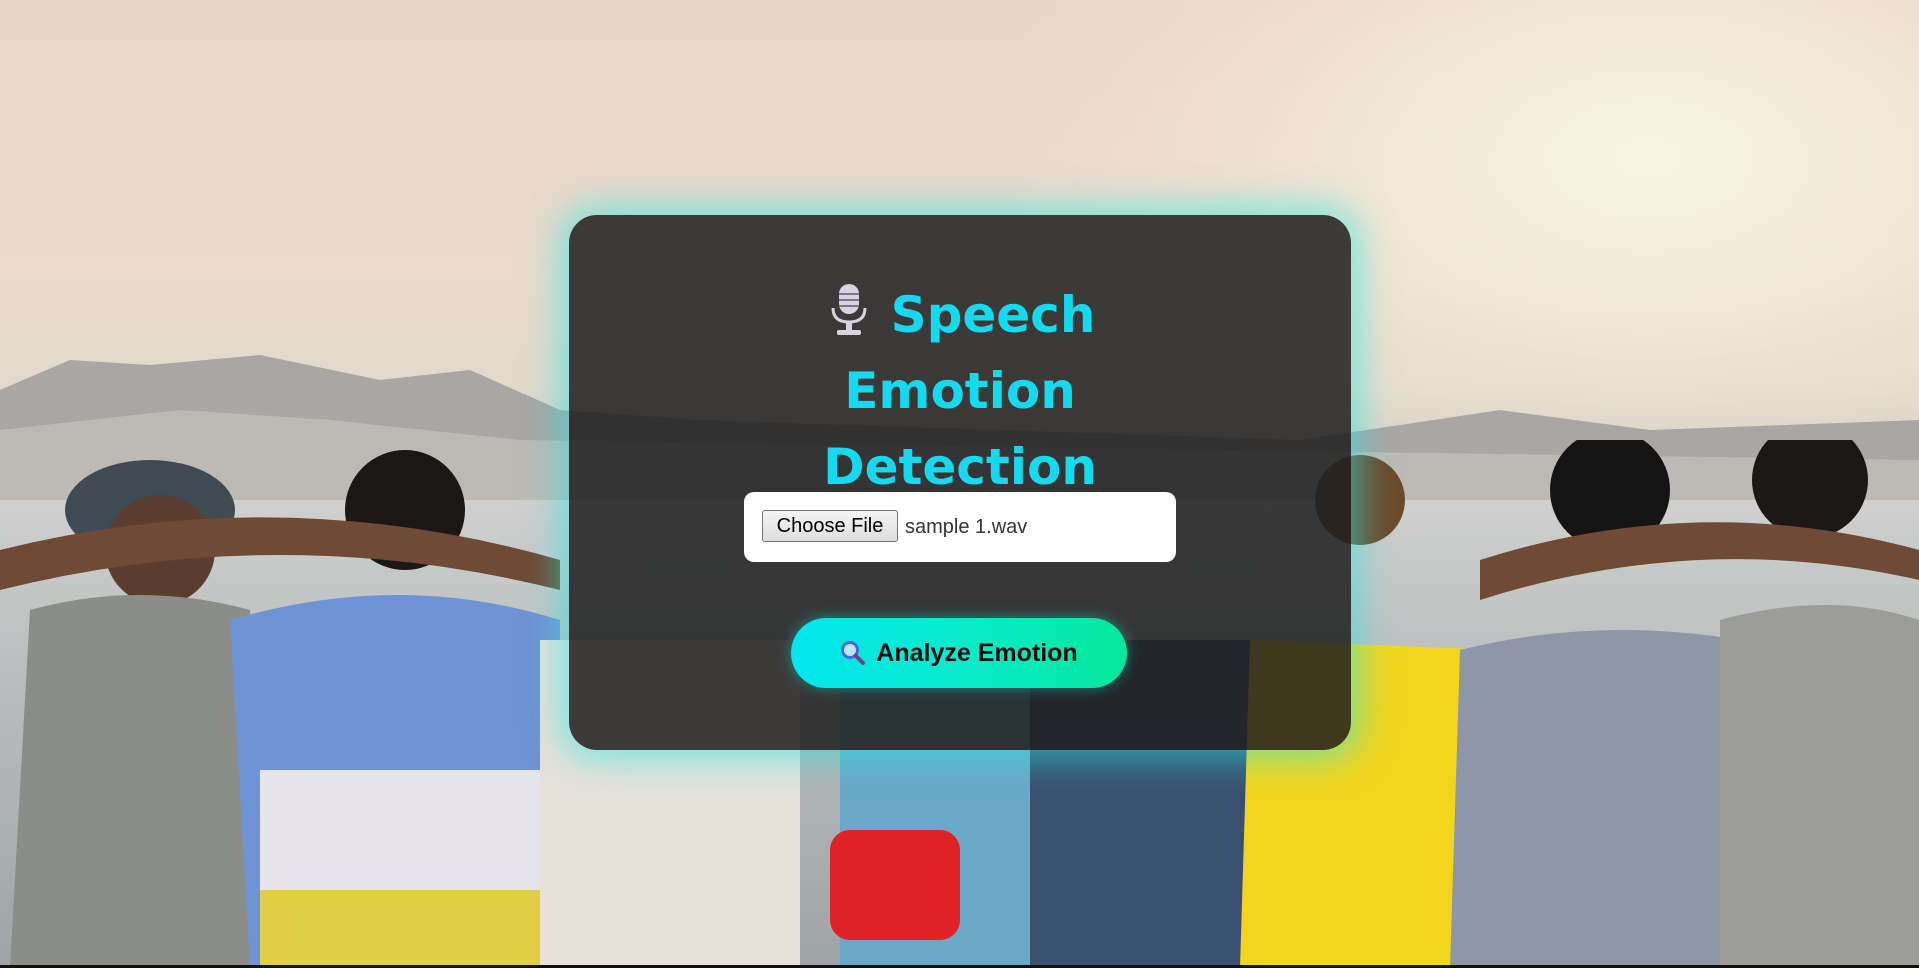 The width and height of the screenshot is (1919, 968). I want to click on microphone-icon, so click(849, 309).